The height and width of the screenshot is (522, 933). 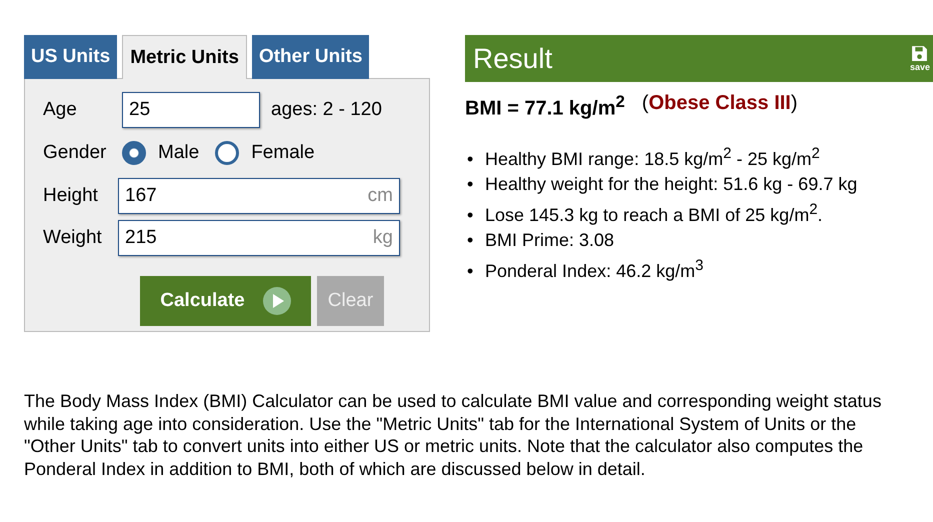 What do you see at coordinates (60, 110) in the screenshot?
I see `field-label: Age` at bounding box center [60, 110].